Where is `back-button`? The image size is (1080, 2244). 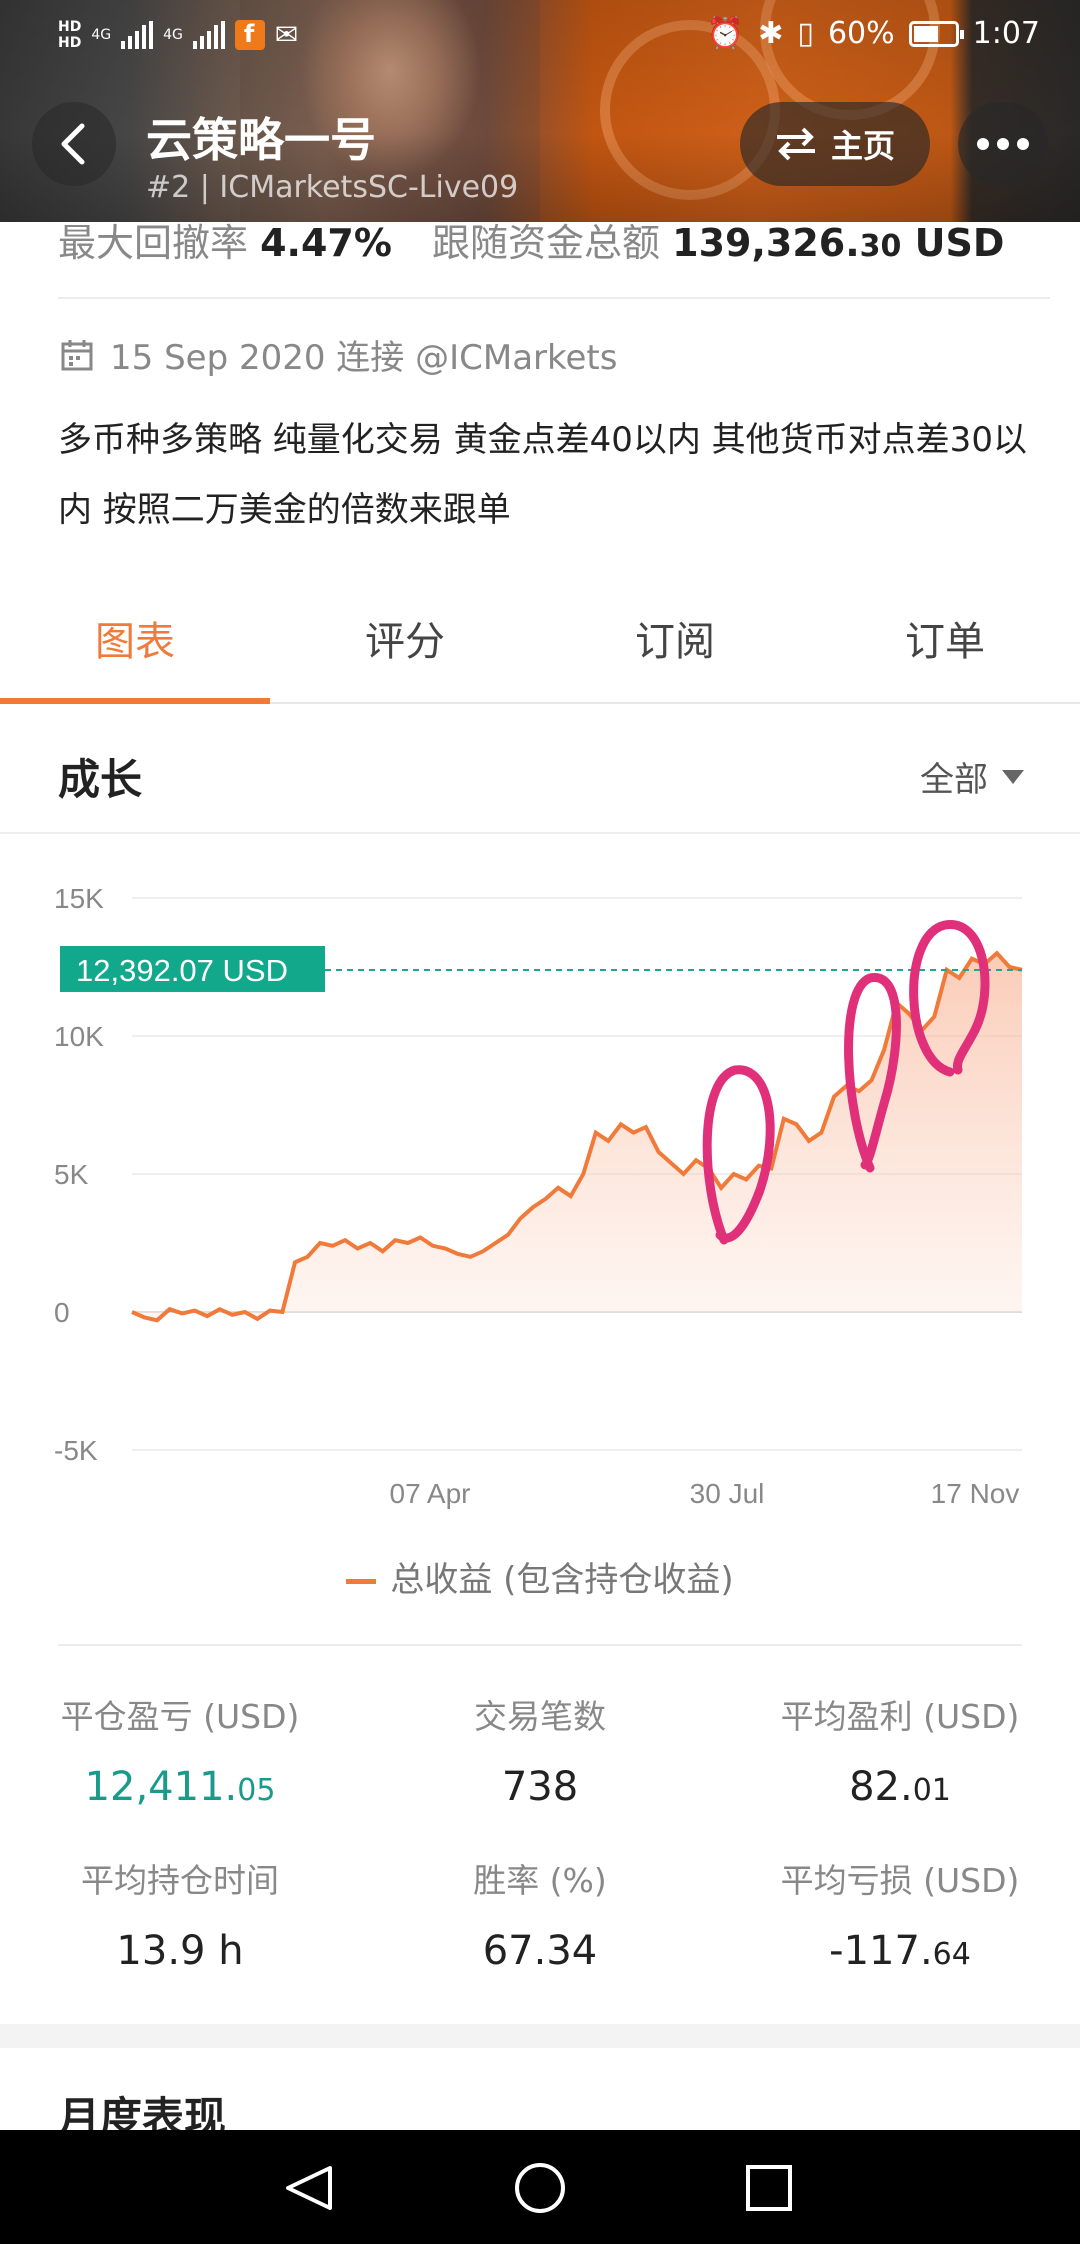 back-button is located at coordinates (74, 144).